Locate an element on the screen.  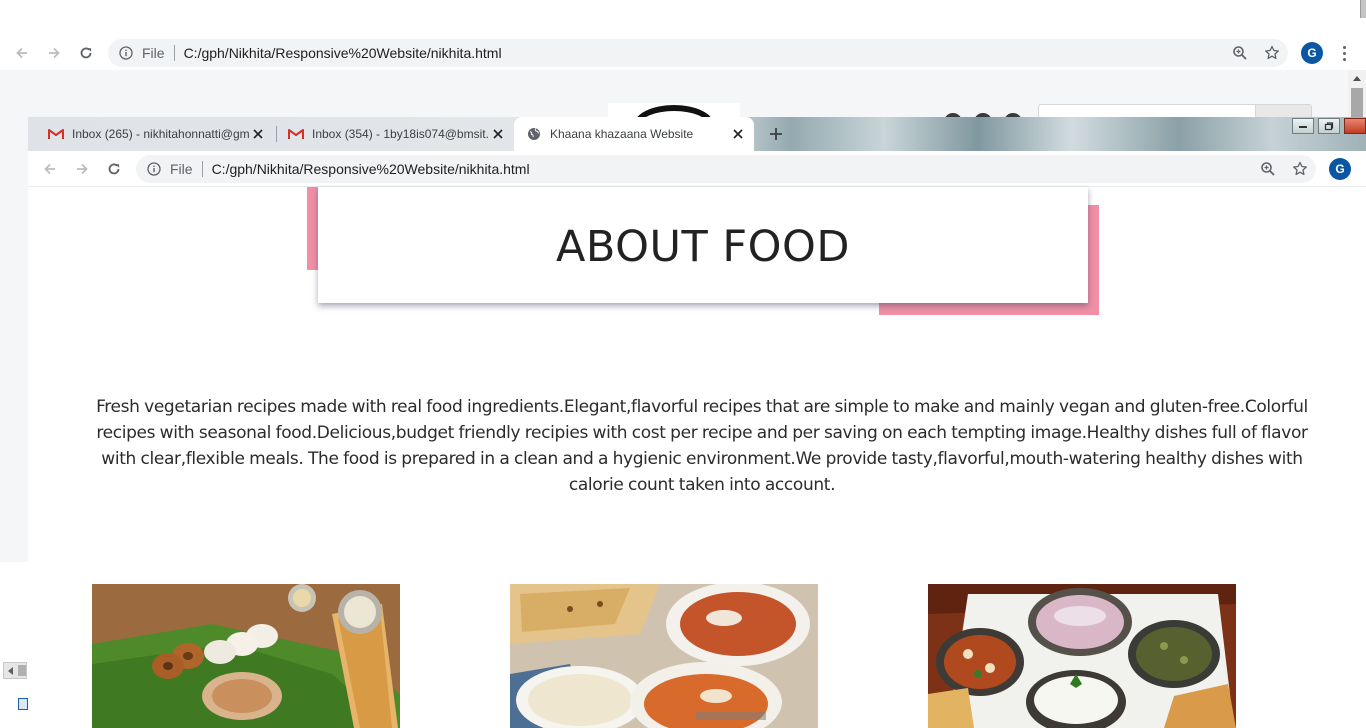
tab-gmail-1: Inbox (265) - nikhitahonnatti@gm is located at coordinates (155, 134).